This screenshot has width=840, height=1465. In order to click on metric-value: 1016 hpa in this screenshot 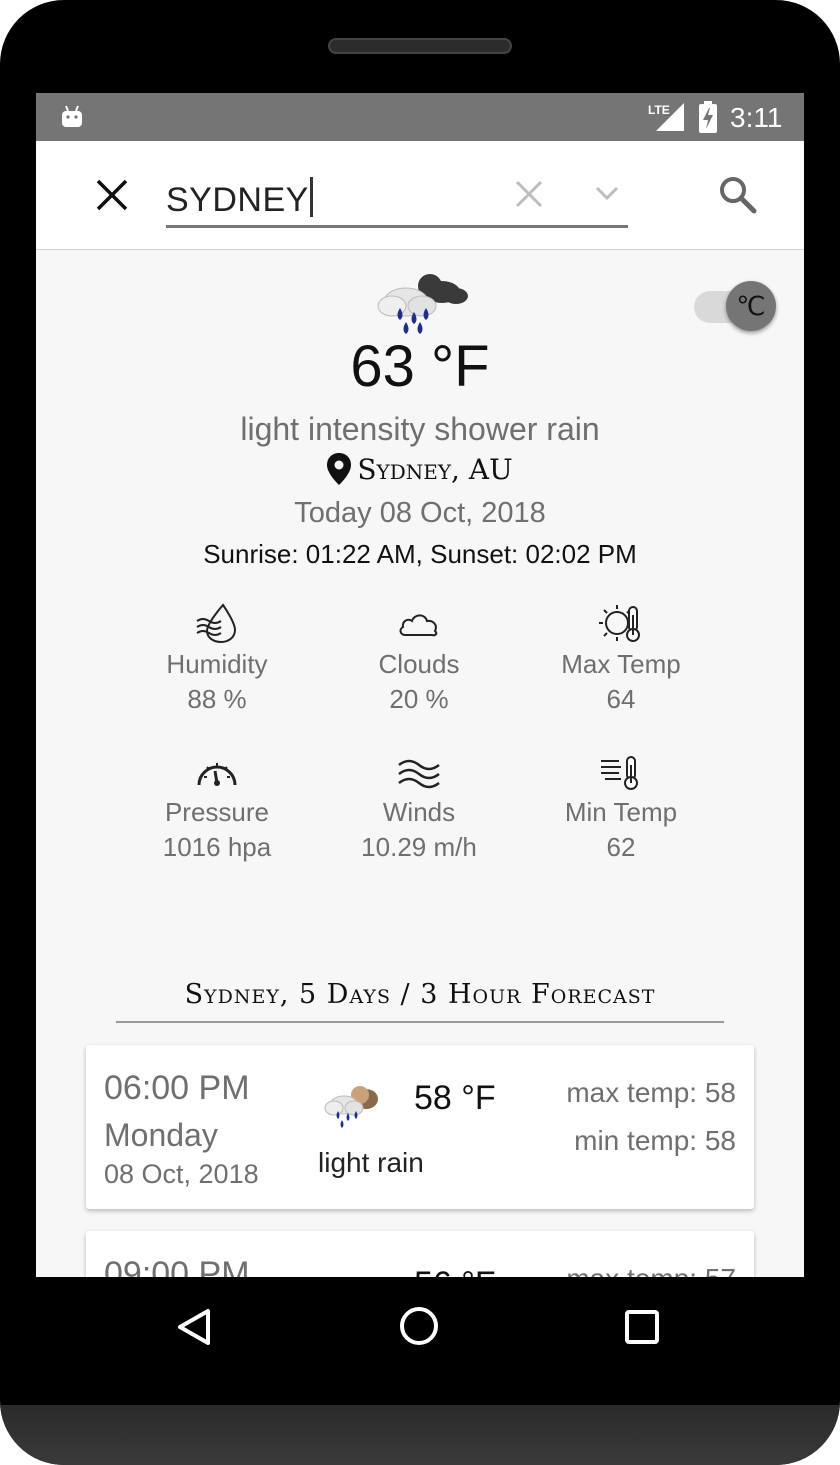, I will do `click(217, 847)`.